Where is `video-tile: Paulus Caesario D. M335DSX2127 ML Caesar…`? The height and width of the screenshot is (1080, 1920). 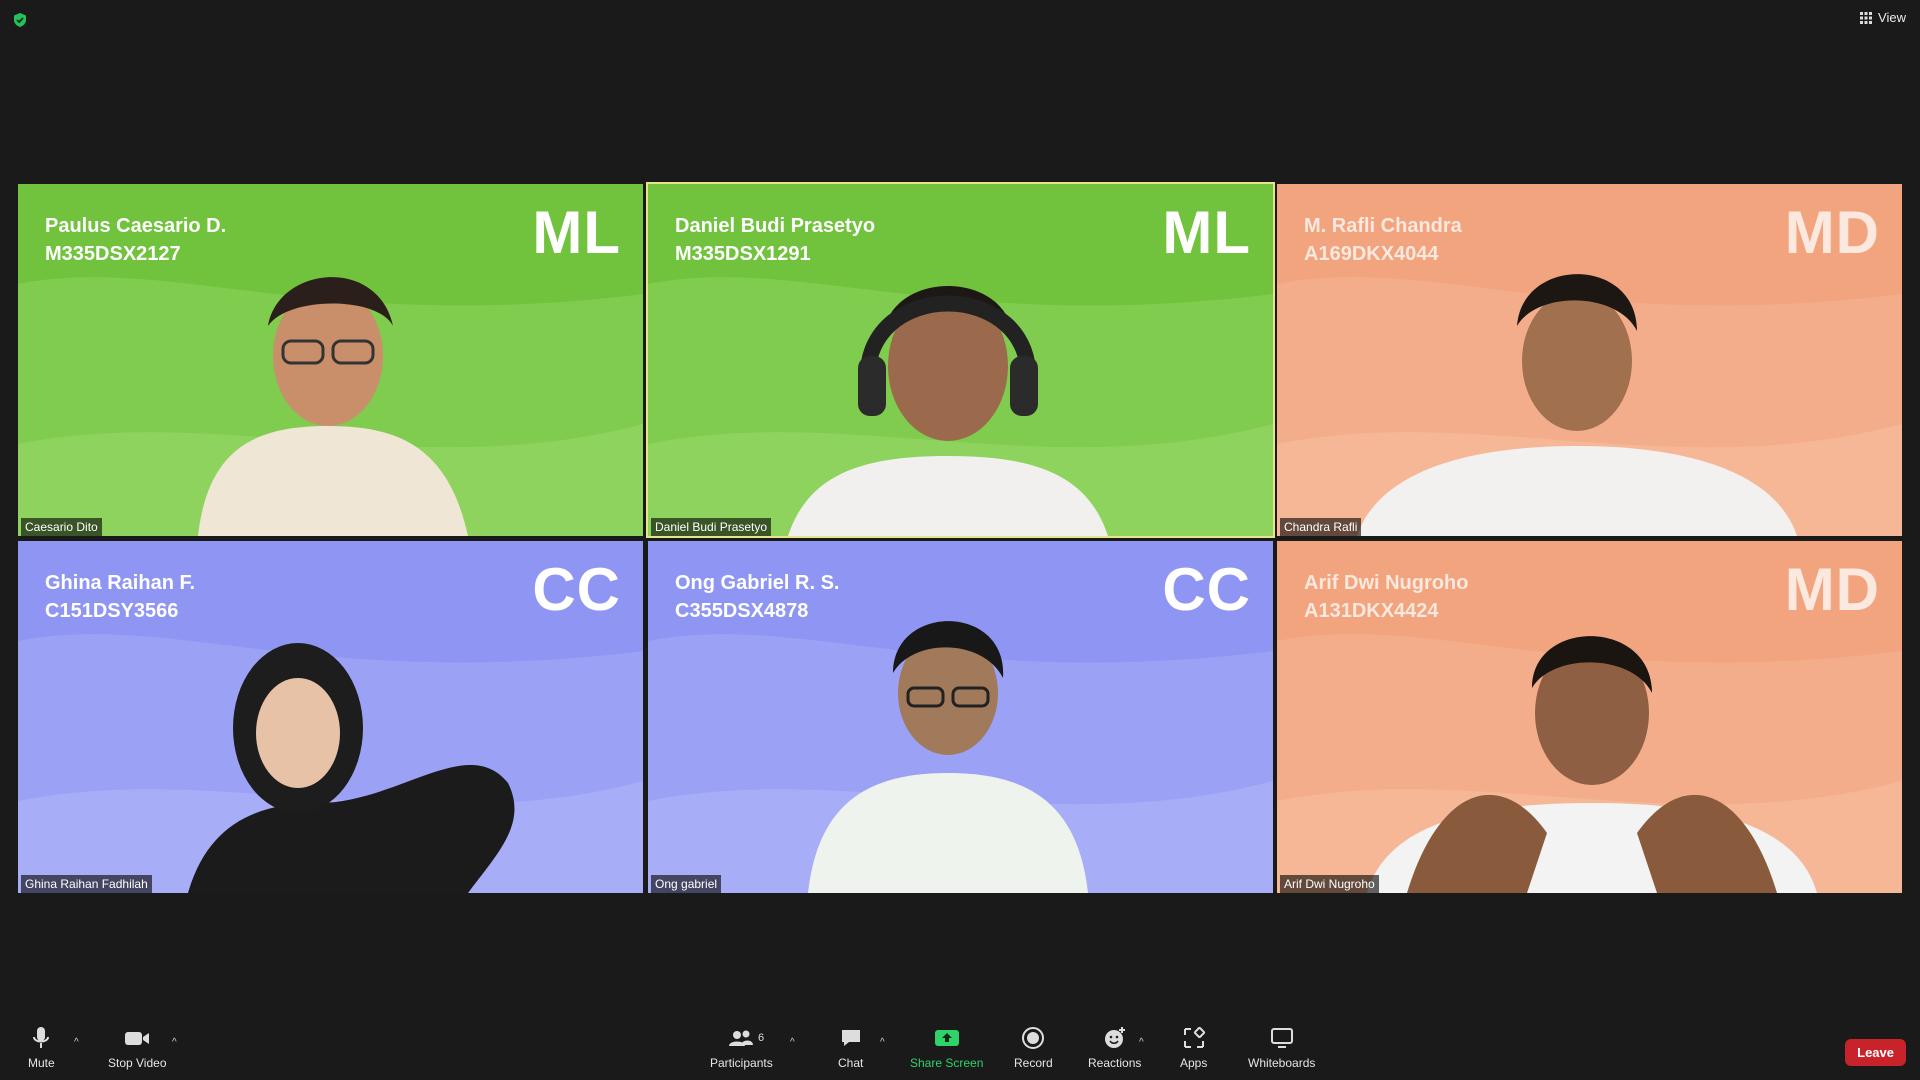 video-tile: Paulus Caesario D. M335DSX2127 ML Caesar… is located at coordinates (330, 360).